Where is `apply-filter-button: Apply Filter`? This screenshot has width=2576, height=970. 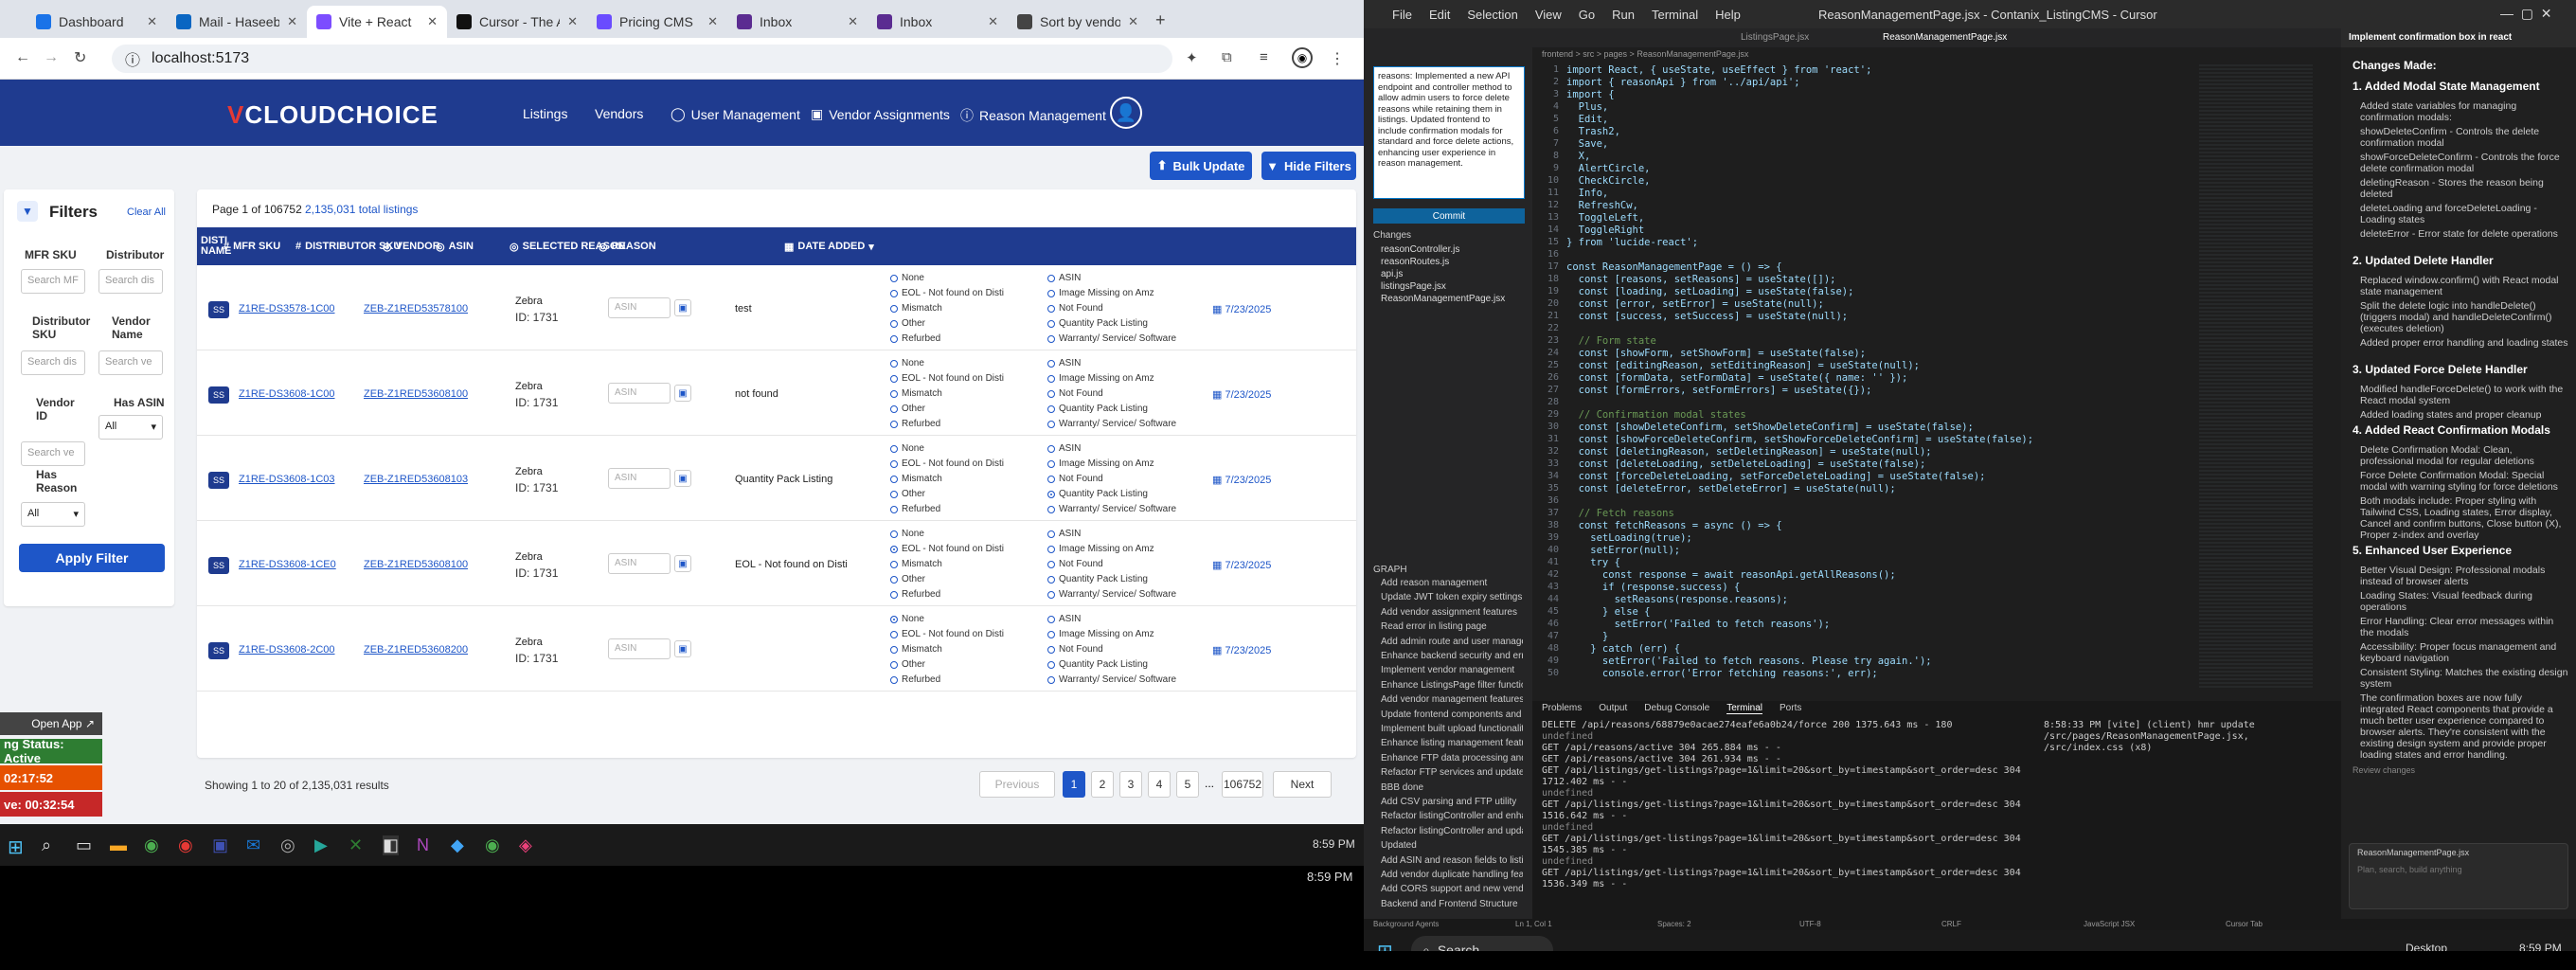 apply-filter-button: Apply Filter is located at coordinates (92, 558).